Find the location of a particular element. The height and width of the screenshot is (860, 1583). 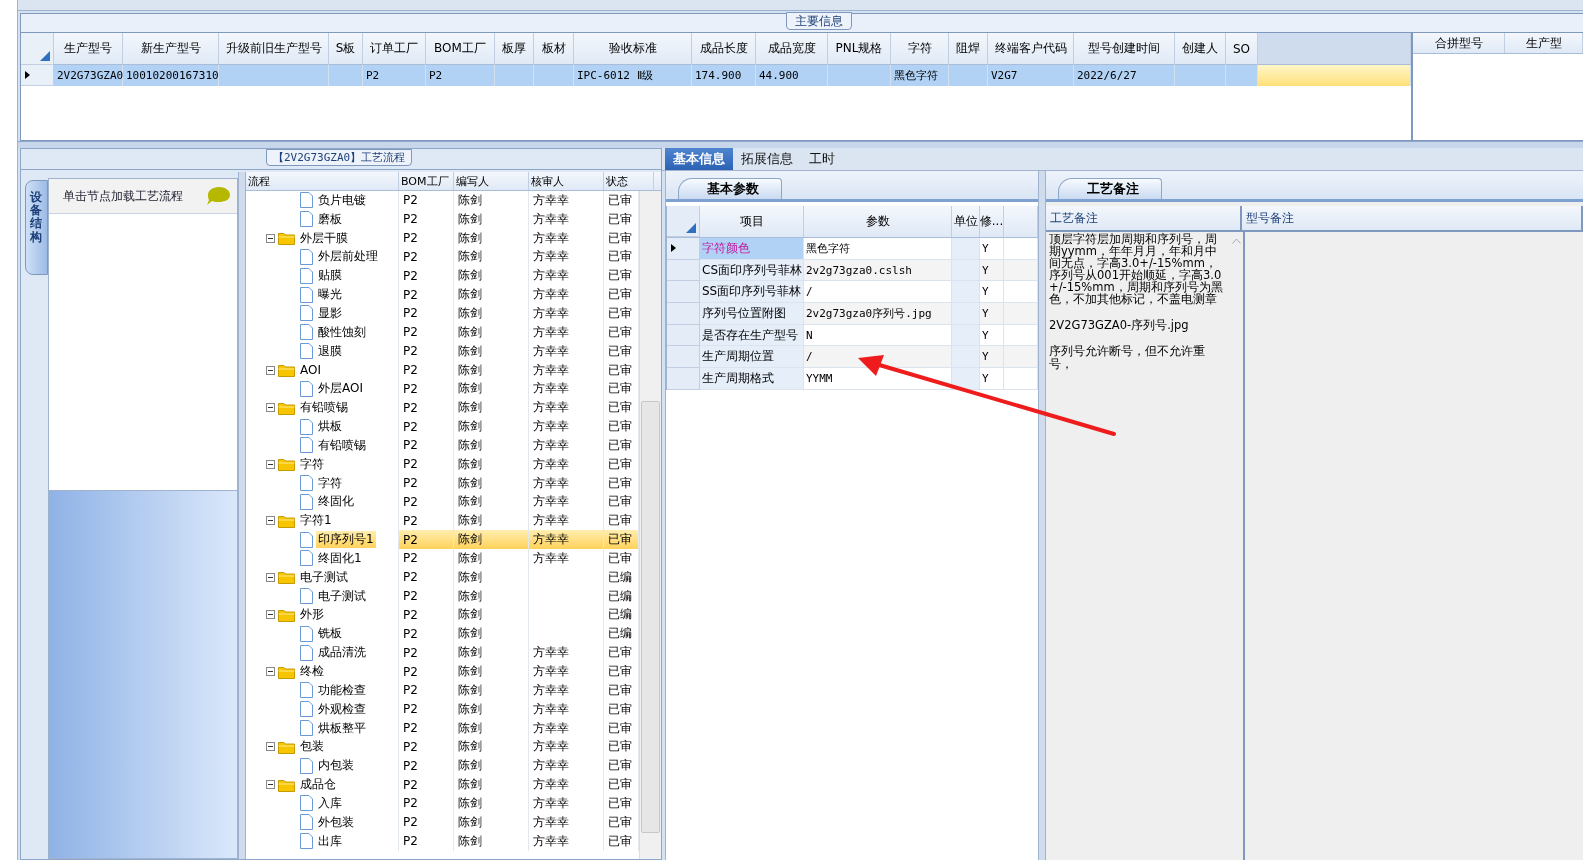

column-header: 生产型 is located at coordinates (1544, 43).